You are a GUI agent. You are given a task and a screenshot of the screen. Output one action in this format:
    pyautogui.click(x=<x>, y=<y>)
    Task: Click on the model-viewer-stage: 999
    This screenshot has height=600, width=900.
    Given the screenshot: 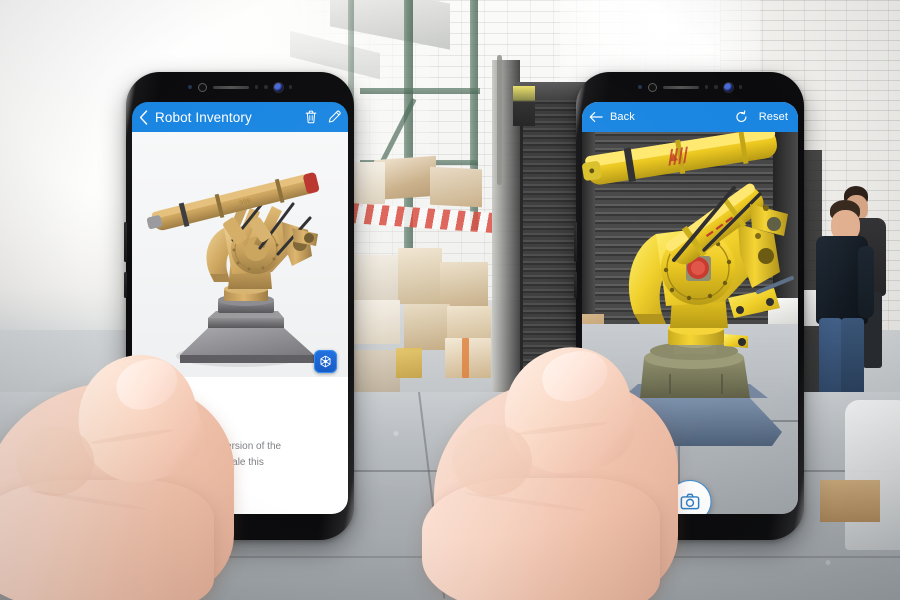 What is the action you would take?
    pyautogui.click(x=240, y=254)
    